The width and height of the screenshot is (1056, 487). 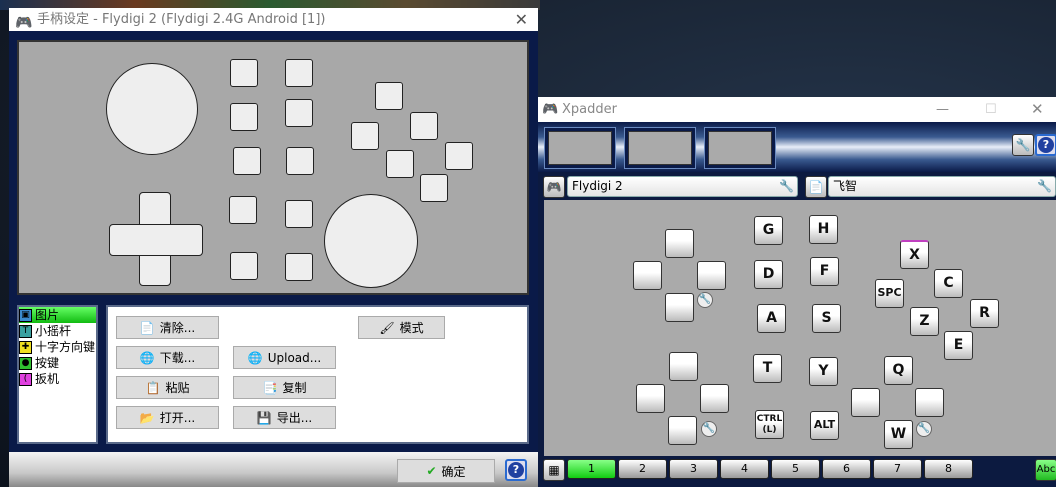 What do you see at coordinates (516, 470) in the screenshot?
I see `help-button: ?` at bounding box center [516, 470].